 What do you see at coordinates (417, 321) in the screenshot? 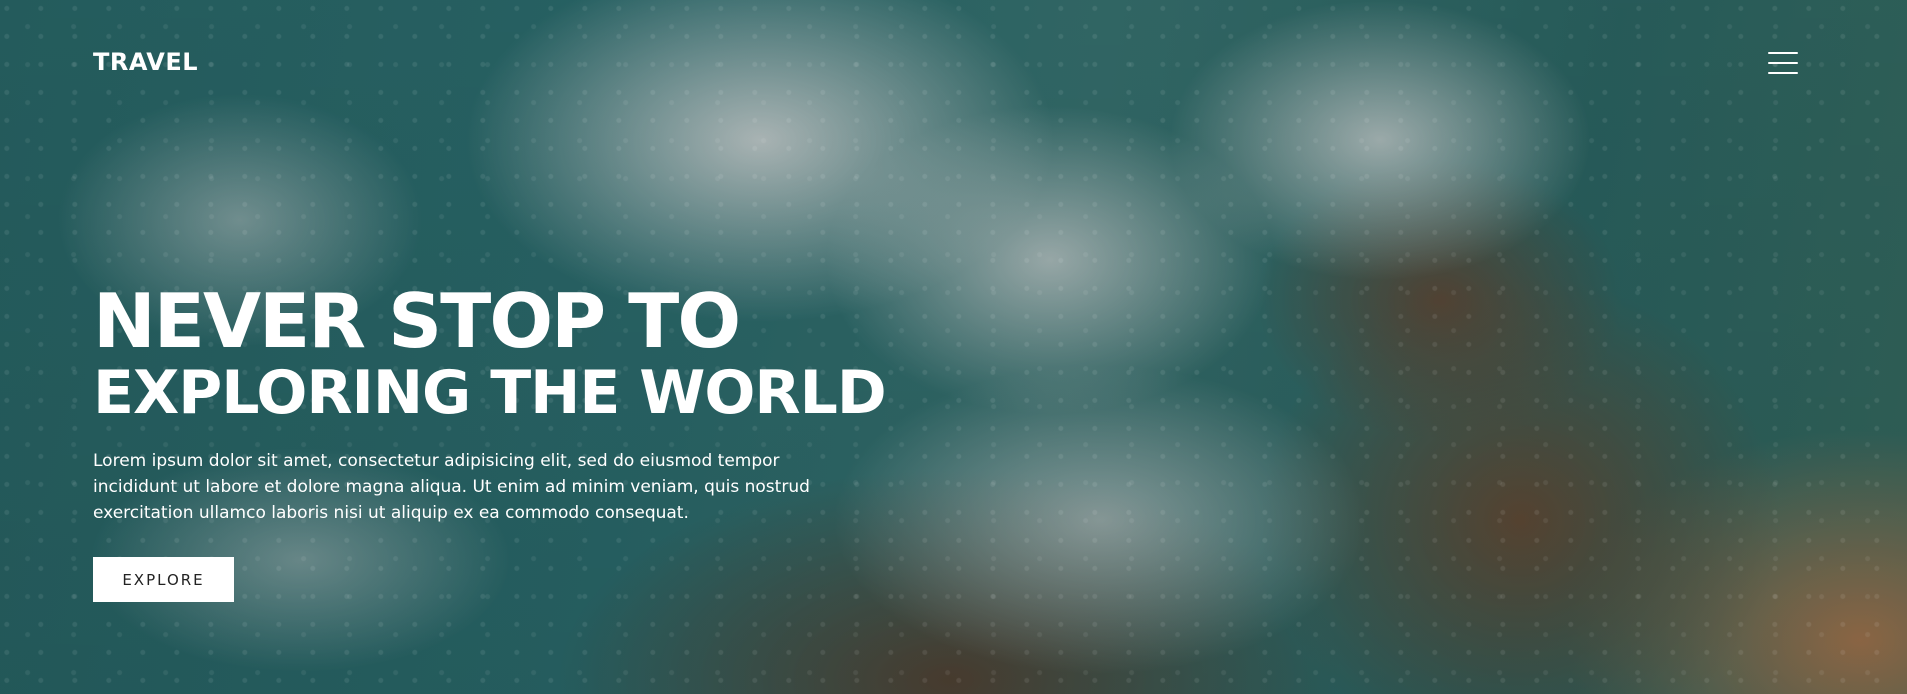
I see `headline-line-1: NEVER STOP TO` at bounding box center [417, 321].